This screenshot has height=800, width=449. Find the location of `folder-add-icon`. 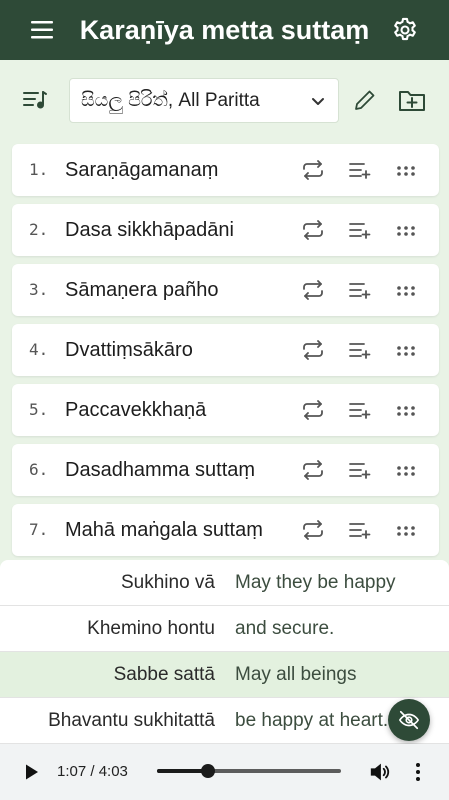

folder-add-icon is located at coordinates (412, 100).